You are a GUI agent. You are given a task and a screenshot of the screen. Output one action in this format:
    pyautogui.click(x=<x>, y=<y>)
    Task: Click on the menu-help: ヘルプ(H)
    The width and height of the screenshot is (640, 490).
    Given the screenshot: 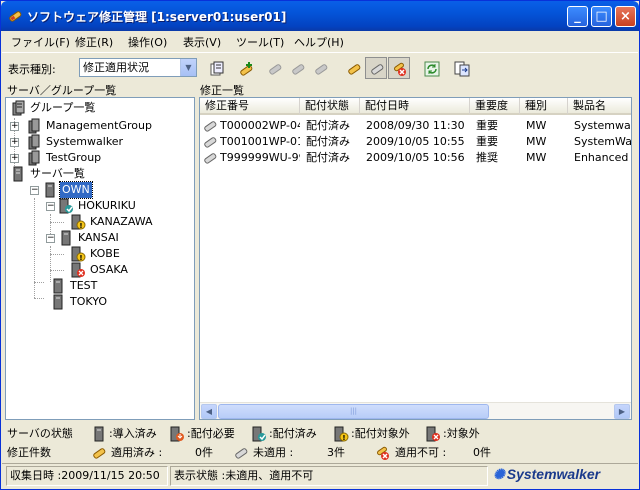 What is the action you would take?
    pyautogui.click(x=319, y=42)
    